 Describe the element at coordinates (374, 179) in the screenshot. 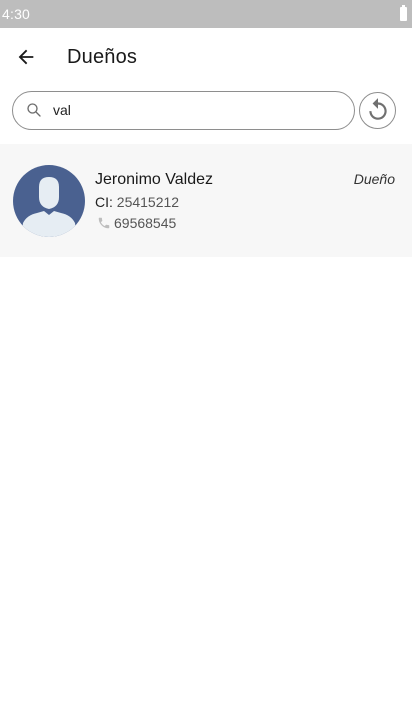

I see `owner-role: Dueño` at that location.